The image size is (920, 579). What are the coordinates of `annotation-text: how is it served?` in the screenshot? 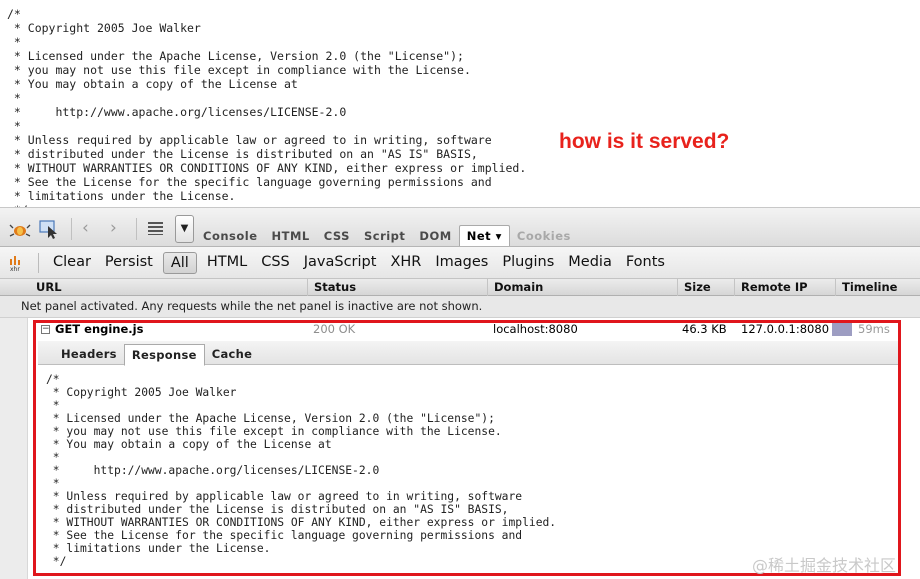 It's located at (644, 141).